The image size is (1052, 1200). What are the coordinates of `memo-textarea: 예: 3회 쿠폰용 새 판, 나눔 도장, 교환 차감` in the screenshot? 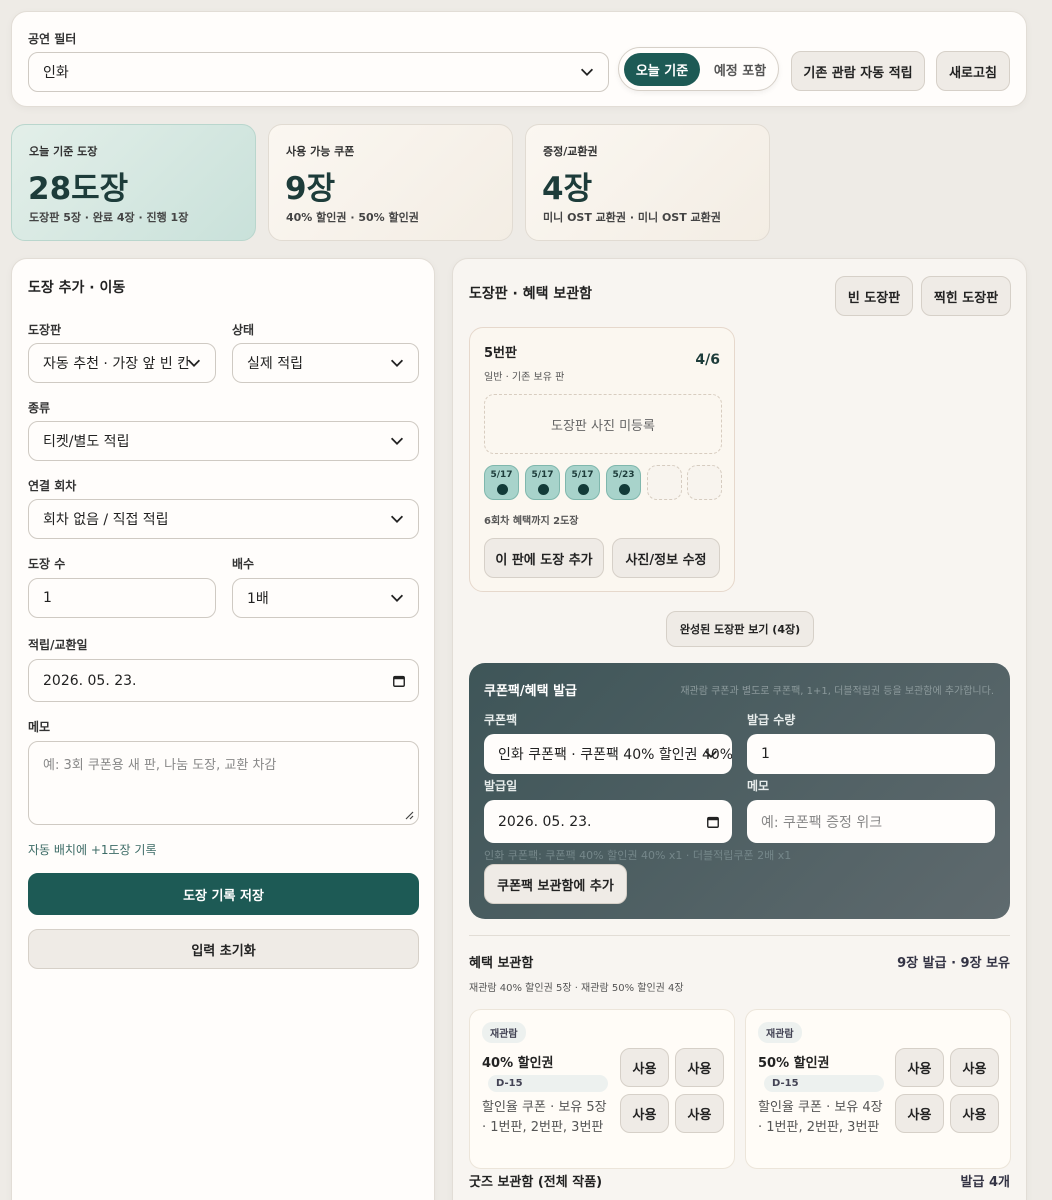 It's located at (223, 783).